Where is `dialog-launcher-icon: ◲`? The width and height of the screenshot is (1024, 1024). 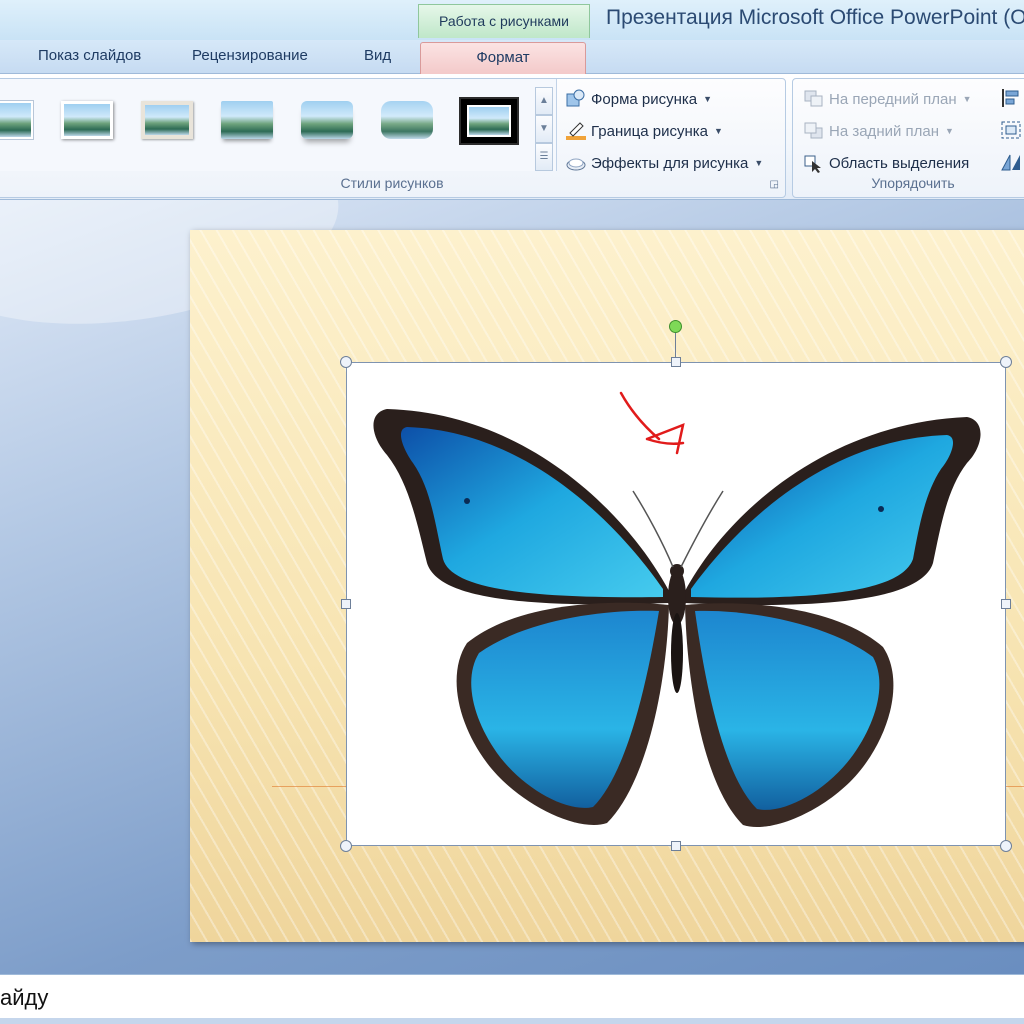 dialog-launcher-icon: ◲ is located at coordinates (774, 184).